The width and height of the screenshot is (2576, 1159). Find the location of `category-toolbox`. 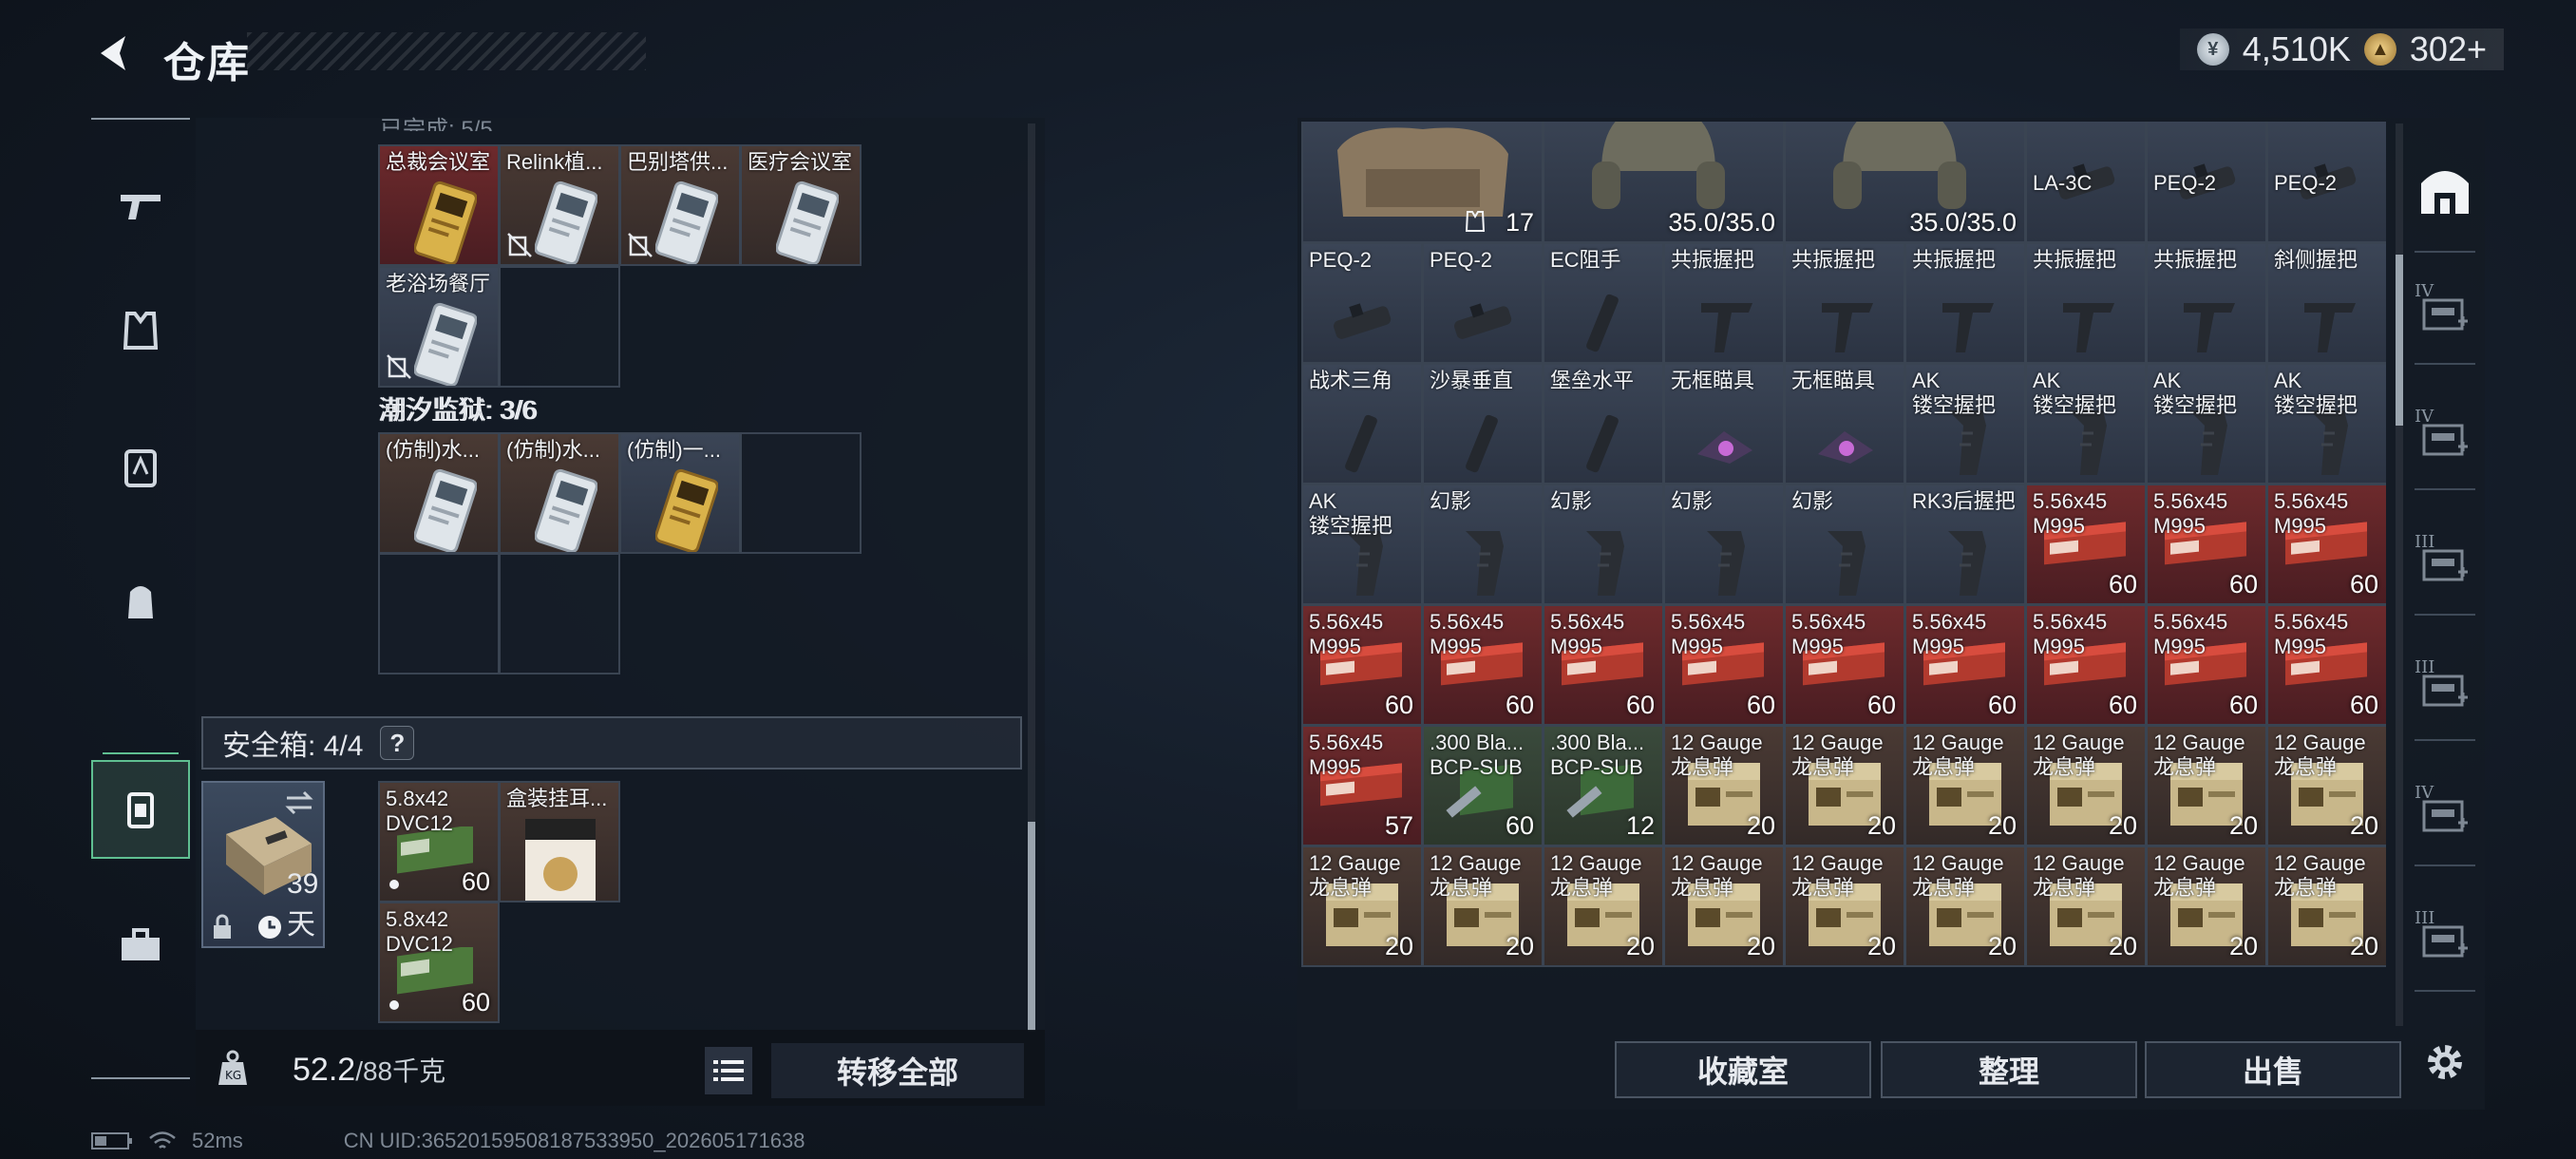

category-toolbox is located at coordinates (140, 944).